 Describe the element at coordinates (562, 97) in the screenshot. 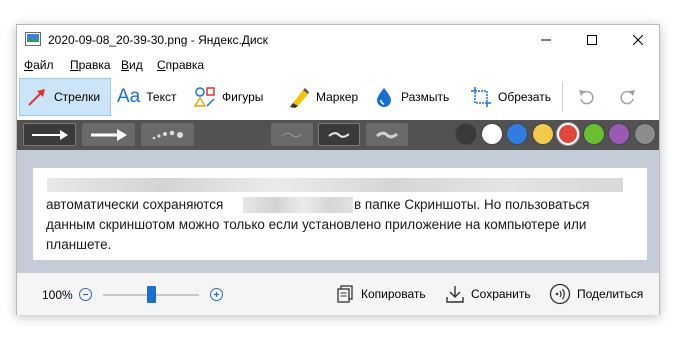

I see `toolbar-divider` at that location.